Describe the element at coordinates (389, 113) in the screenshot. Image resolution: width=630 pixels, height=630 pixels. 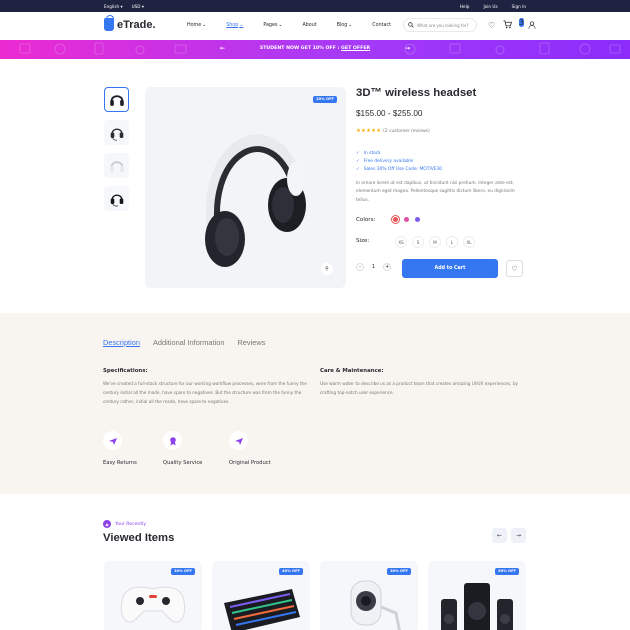
I see `product-price: $155.00 - $255.00` at that location.